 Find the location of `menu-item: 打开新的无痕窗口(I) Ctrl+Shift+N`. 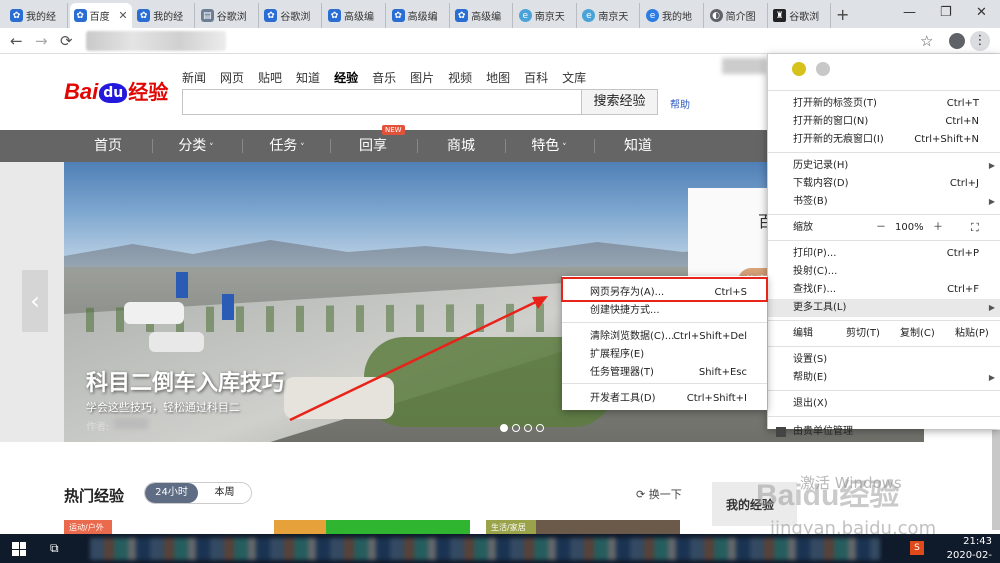

menu-item: 打开新的无痕窗口(I) Ctrl+Shift+N is located at coordinates (884, 140).